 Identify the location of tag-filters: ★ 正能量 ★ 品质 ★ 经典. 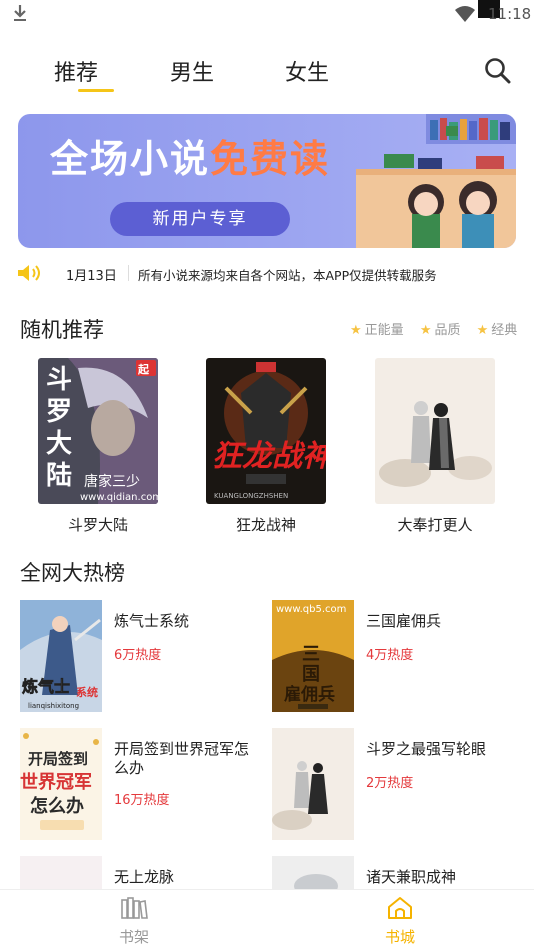
(439, 328).